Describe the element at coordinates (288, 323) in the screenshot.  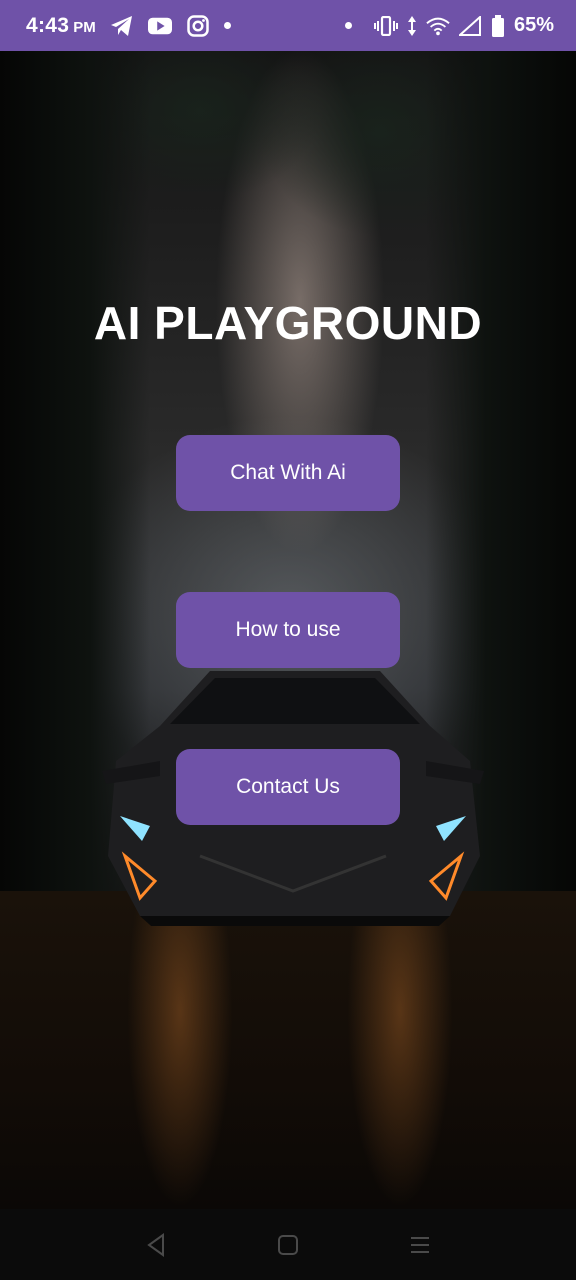
I see `app-title: AI PLAYGROUND` at that location.